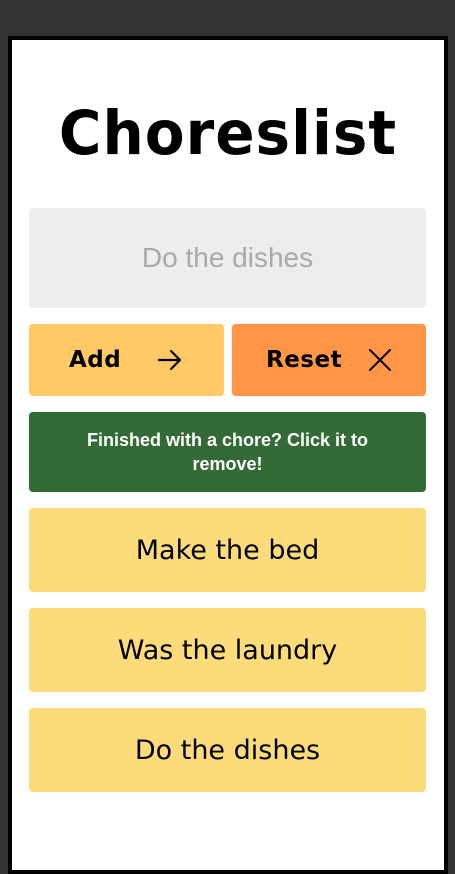 This screenshot has height=874, width=455. I want to click on chore-item: Do the dishes, so click(227, 750).